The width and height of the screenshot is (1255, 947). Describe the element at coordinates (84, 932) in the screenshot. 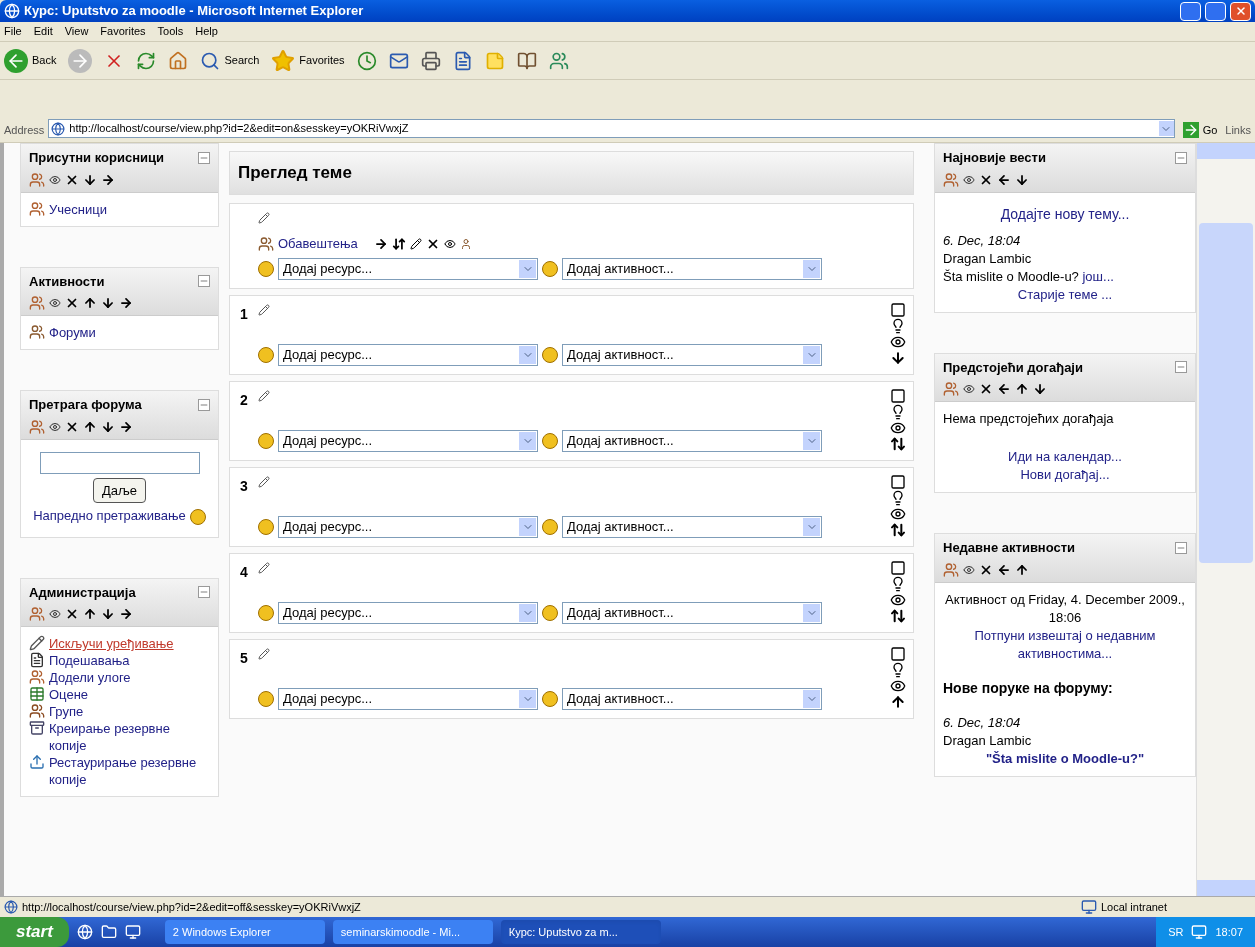

I see `browser-icon` at that location.